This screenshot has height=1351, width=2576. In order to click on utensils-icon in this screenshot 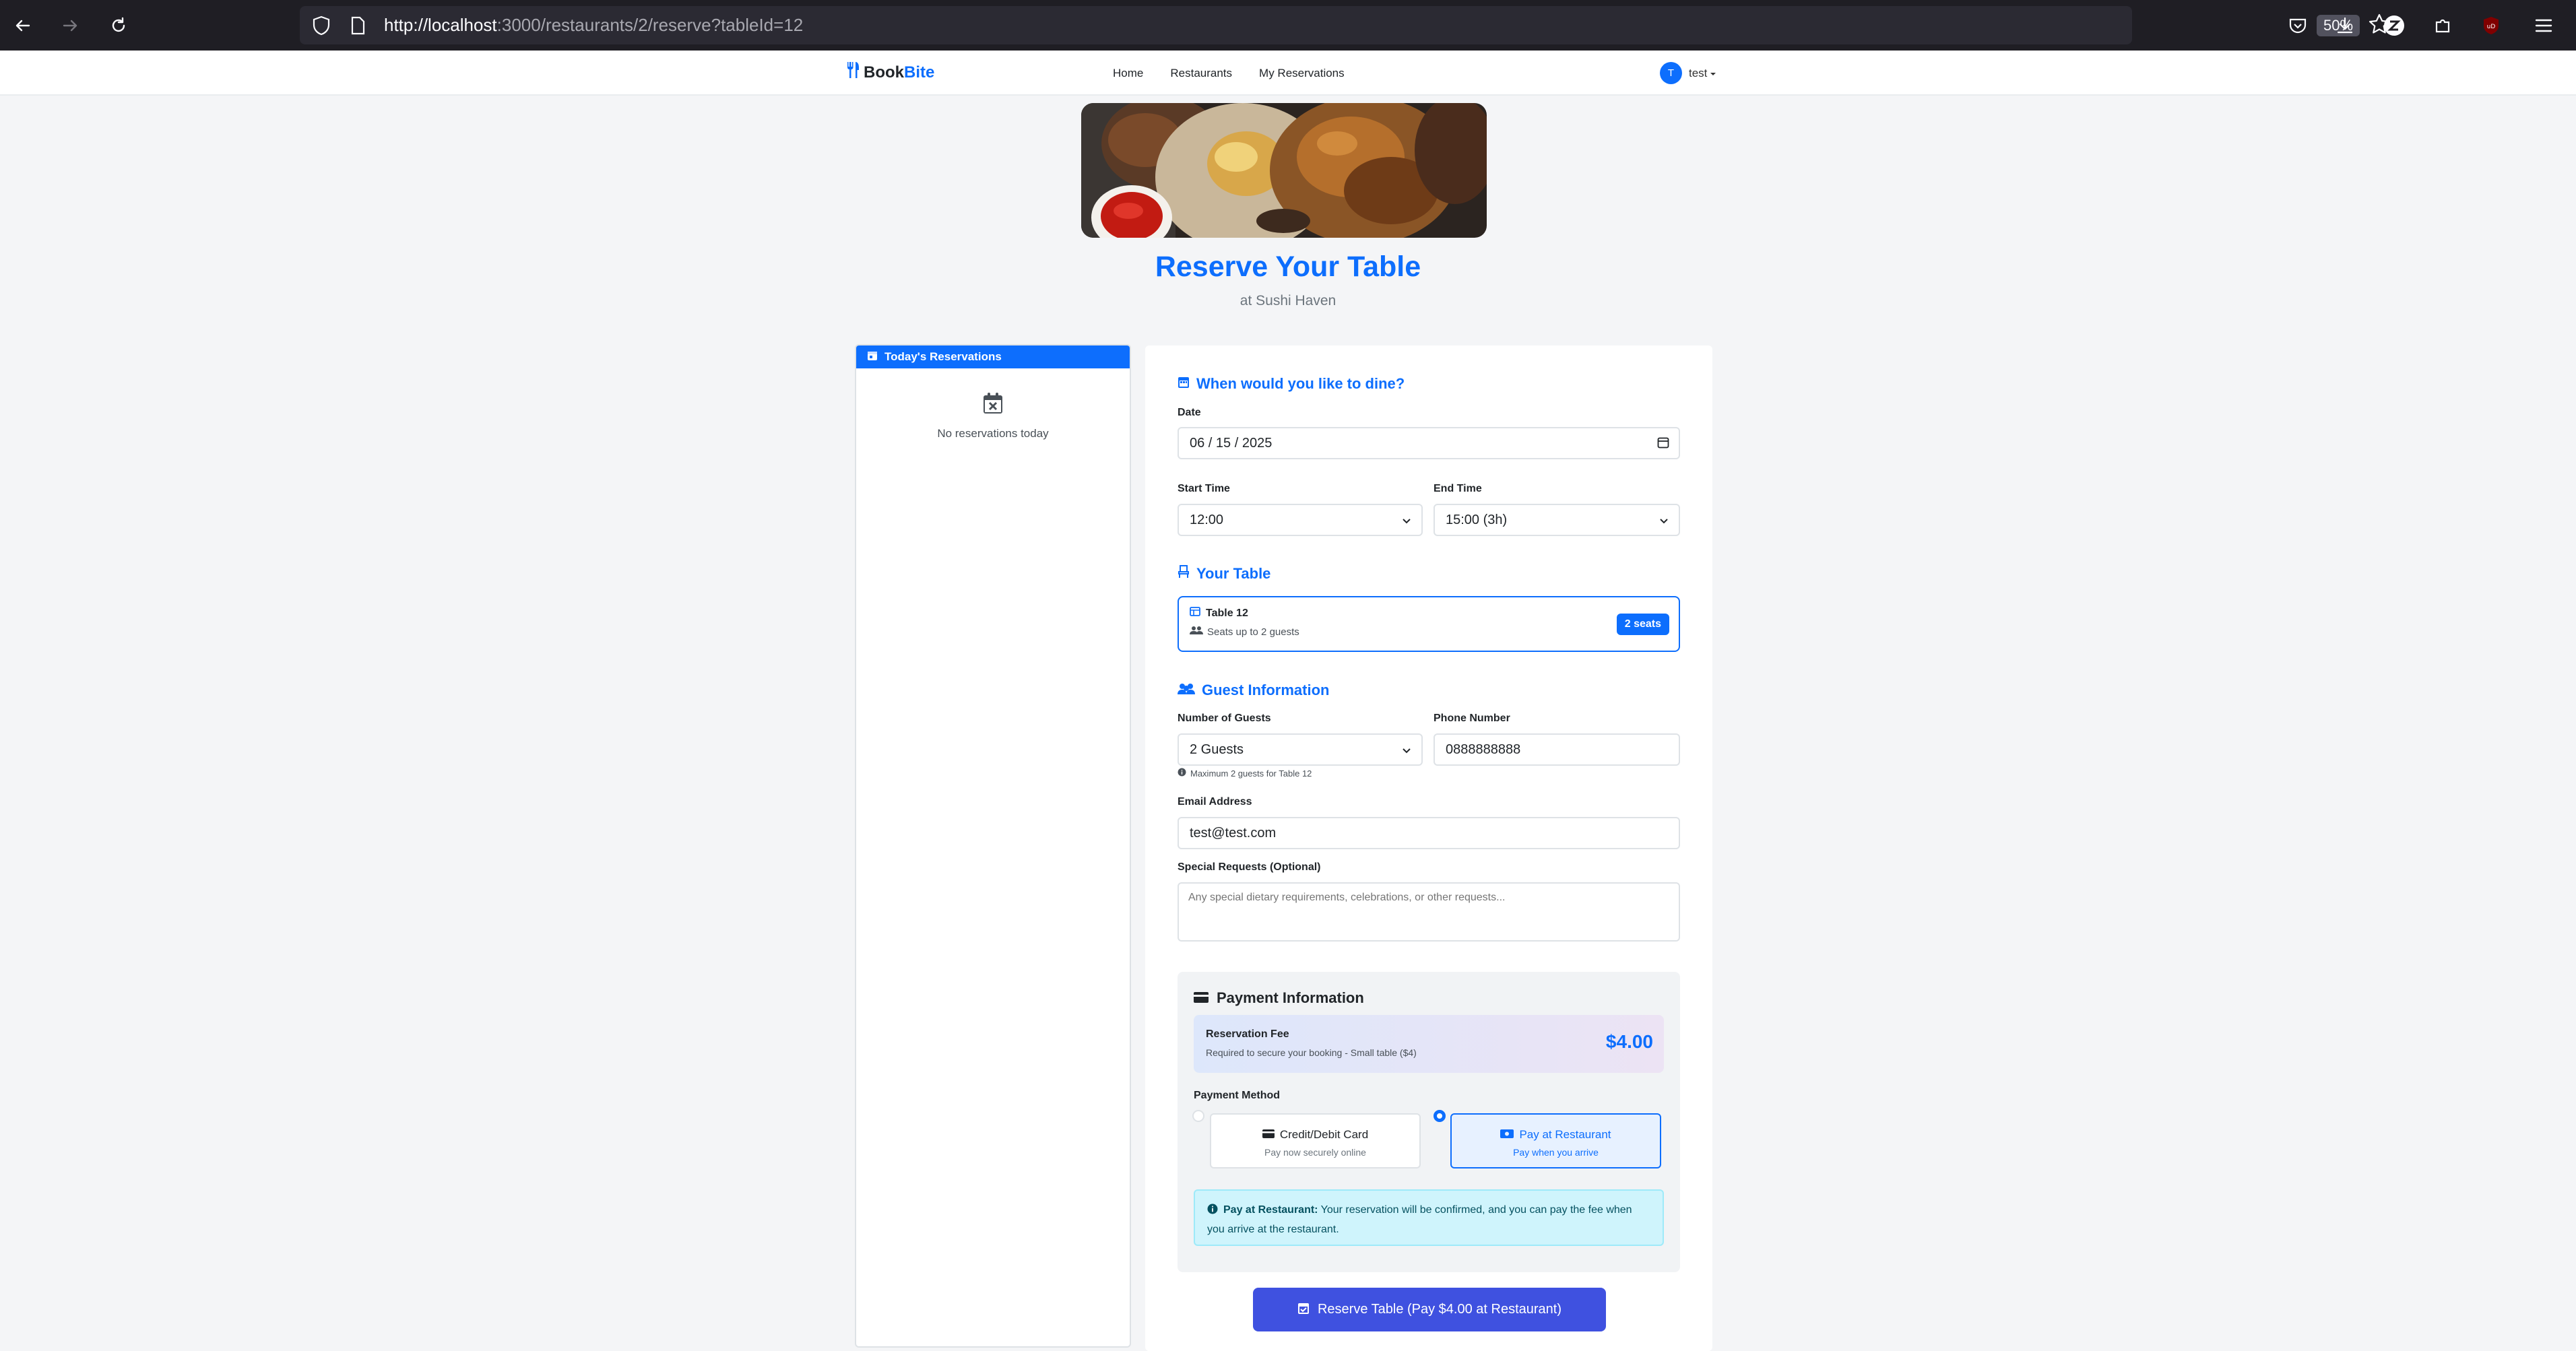, I will do `click(853, 72)`.